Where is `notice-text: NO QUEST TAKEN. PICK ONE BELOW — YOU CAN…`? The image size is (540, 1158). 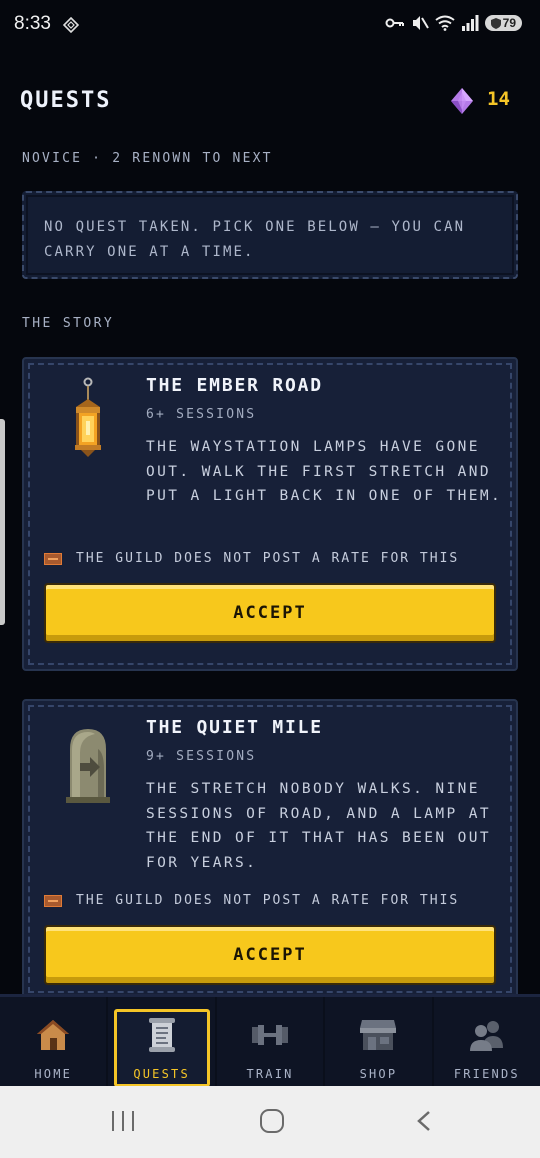 notice-text: NO QUEST TAKEN. PICK ONE BELOW — YOU CAN… is located at coordinates (255, 239).